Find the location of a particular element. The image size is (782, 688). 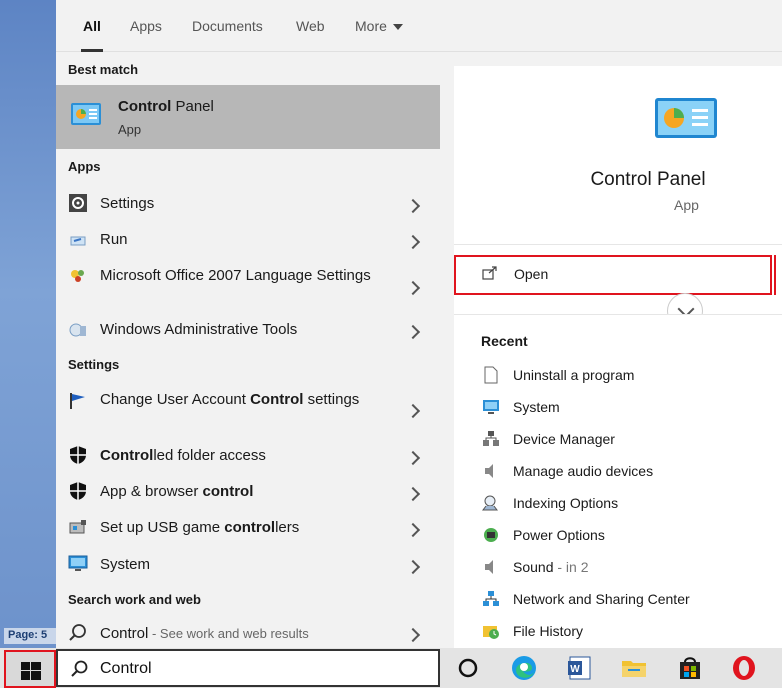

recent-title: Recent is located at coordinates (504, 341).